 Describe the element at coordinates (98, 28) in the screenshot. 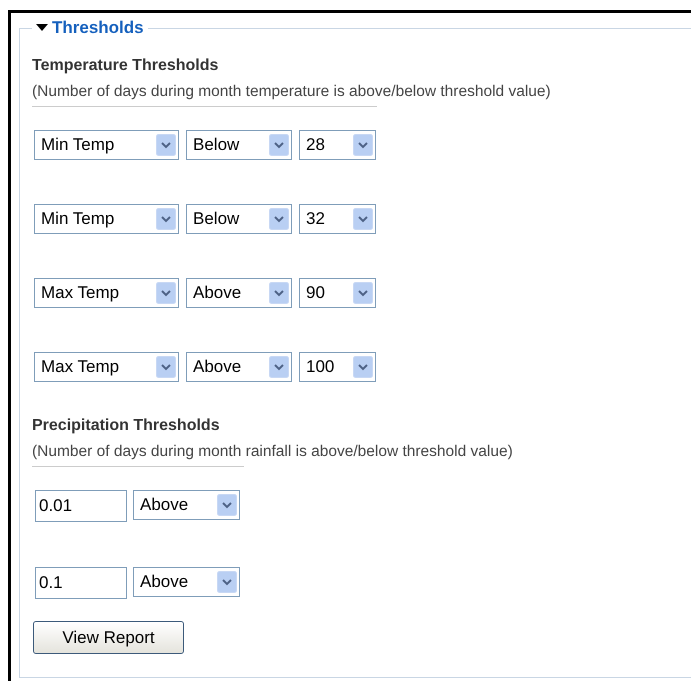

I see `section-title: Thresholds` at that location.